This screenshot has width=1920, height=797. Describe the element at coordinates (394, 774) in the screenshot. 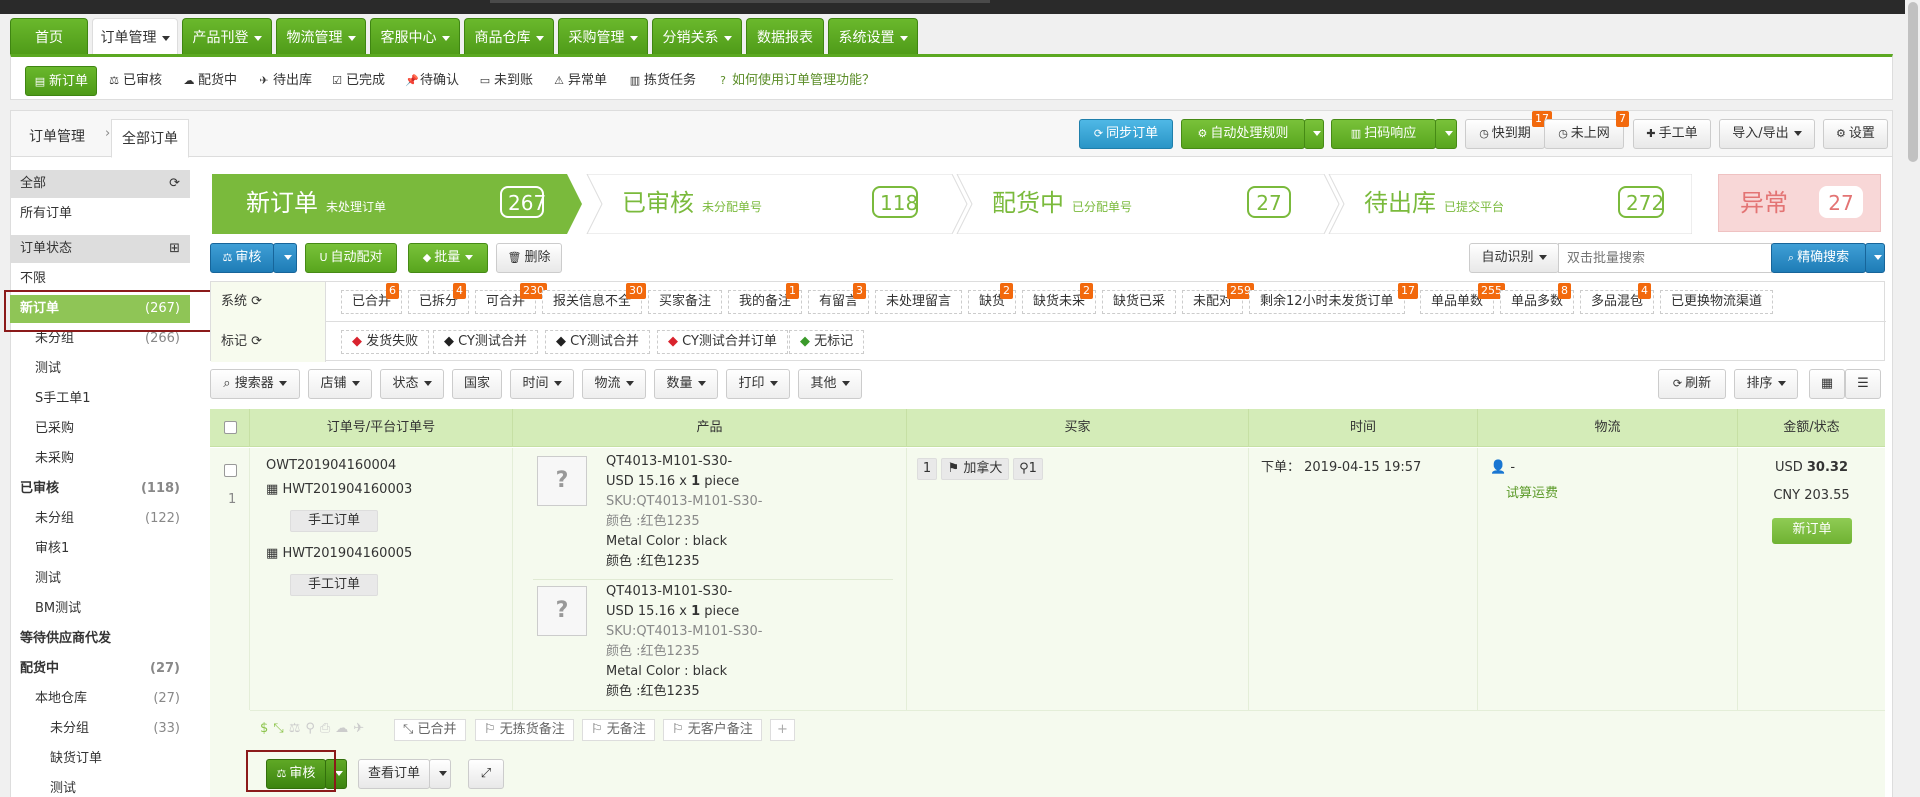

I see `view-order-button: 查看订单` at that location.